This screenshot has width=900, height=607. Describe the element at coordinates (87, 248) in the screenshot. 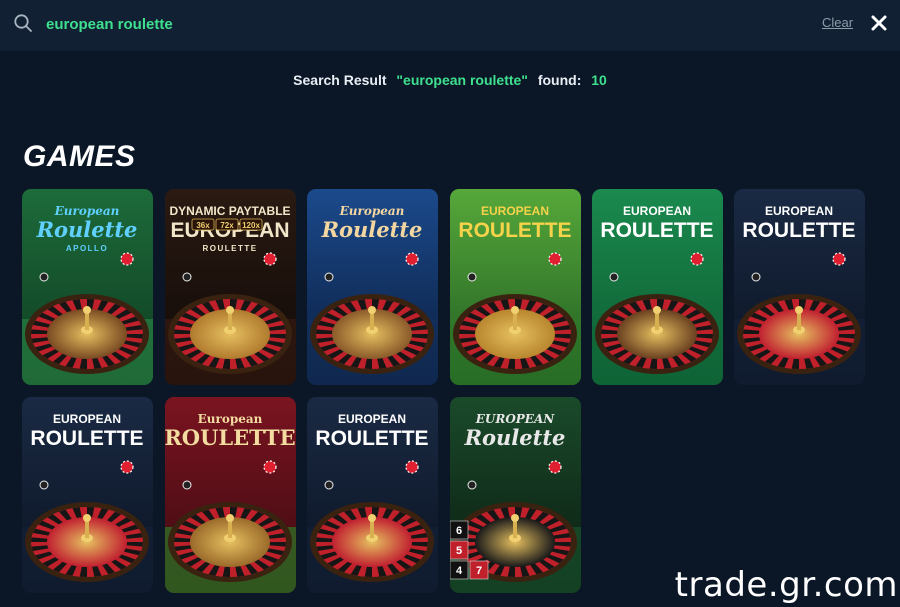

I see `game-subtitle: APOLLO` at that location.